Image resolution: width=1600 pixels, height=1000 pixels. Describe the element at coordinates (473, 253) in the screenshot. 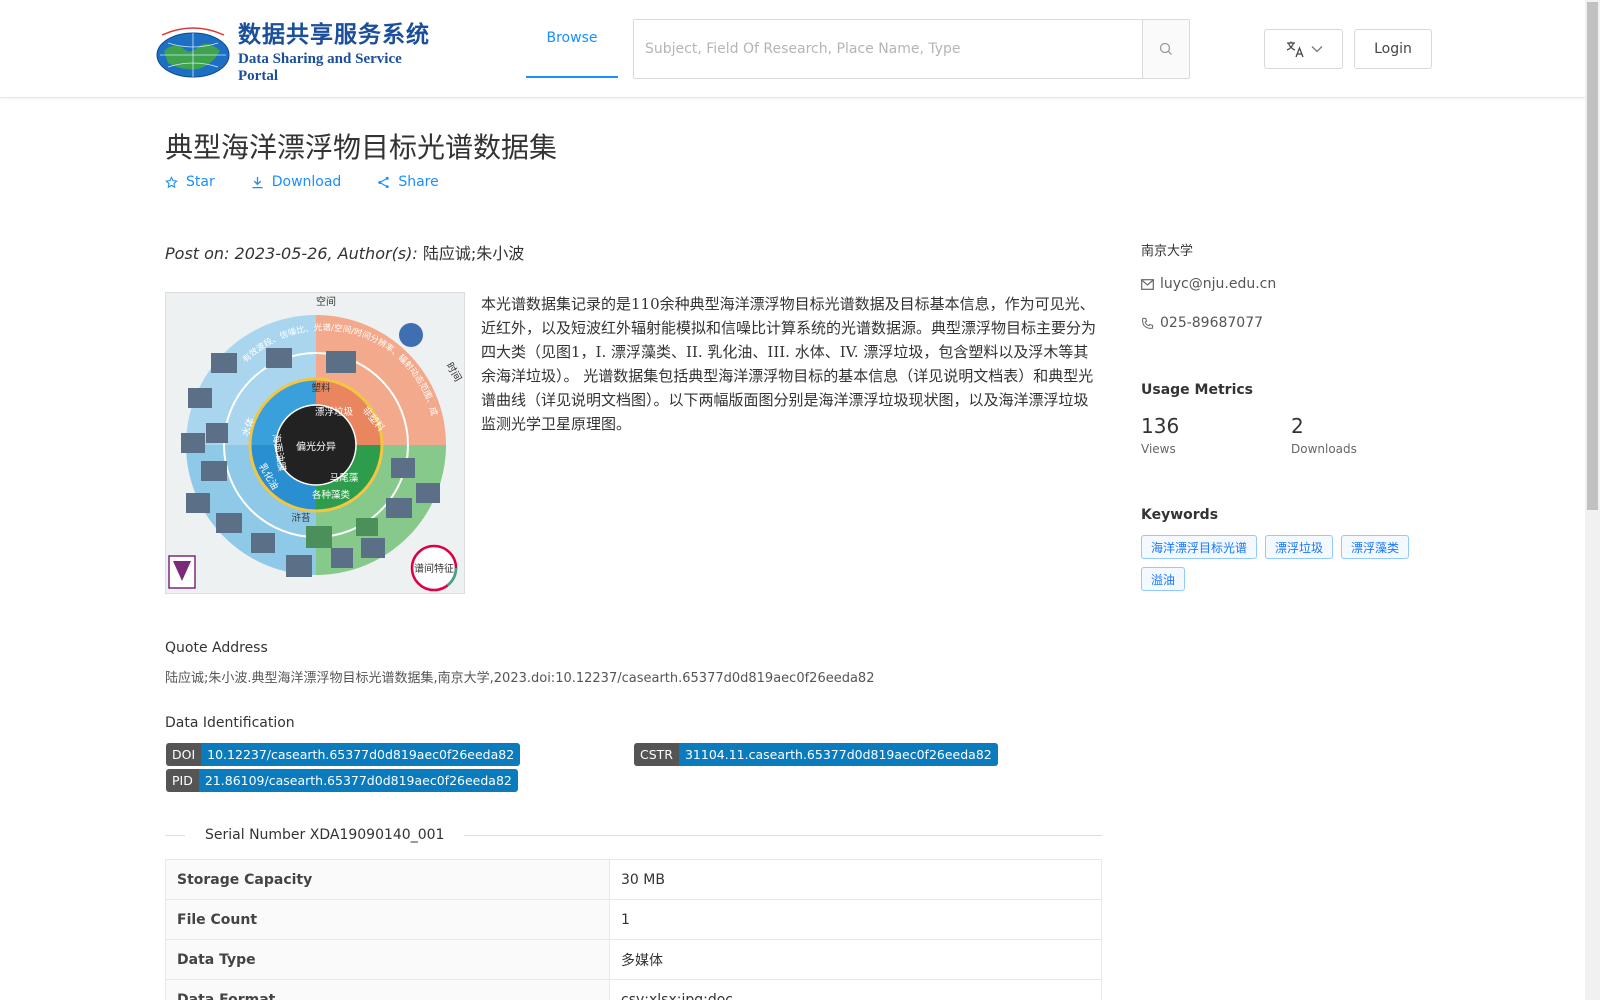

I see `authors: 陆应诚;朱小波` at that location.